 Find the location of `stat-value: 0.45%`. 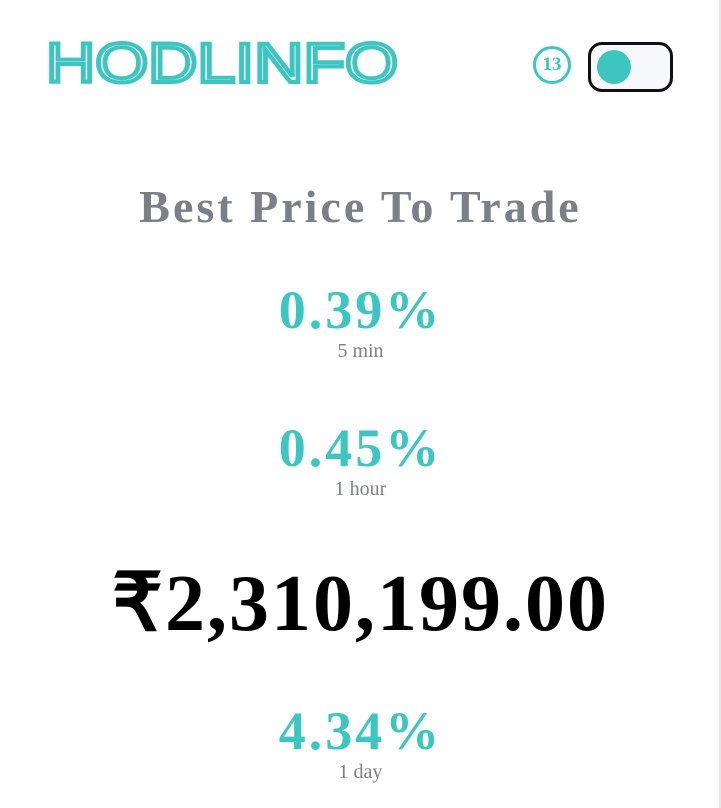

stat-value: 0.45% is located at coordinates (360, 448).